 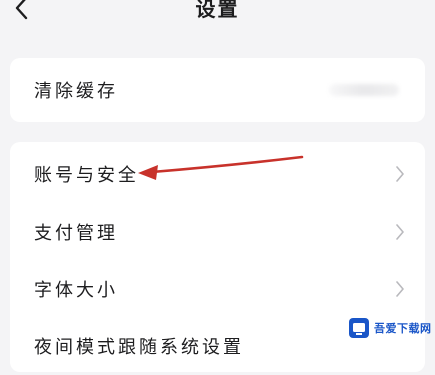 What do you see at coordinates (359, 328) in the screenshot?
I see `watermark-logo-icon` at bounding box center [359, 328].